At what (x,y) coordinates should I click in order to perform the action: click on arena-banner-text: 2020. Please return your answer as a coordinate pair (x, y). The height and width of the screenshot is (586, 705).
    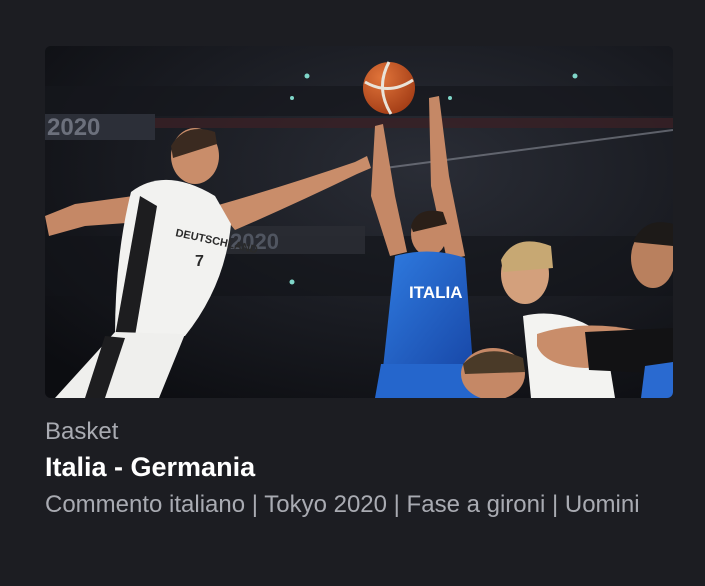
    Looking at the image, I should click on (73, 127).